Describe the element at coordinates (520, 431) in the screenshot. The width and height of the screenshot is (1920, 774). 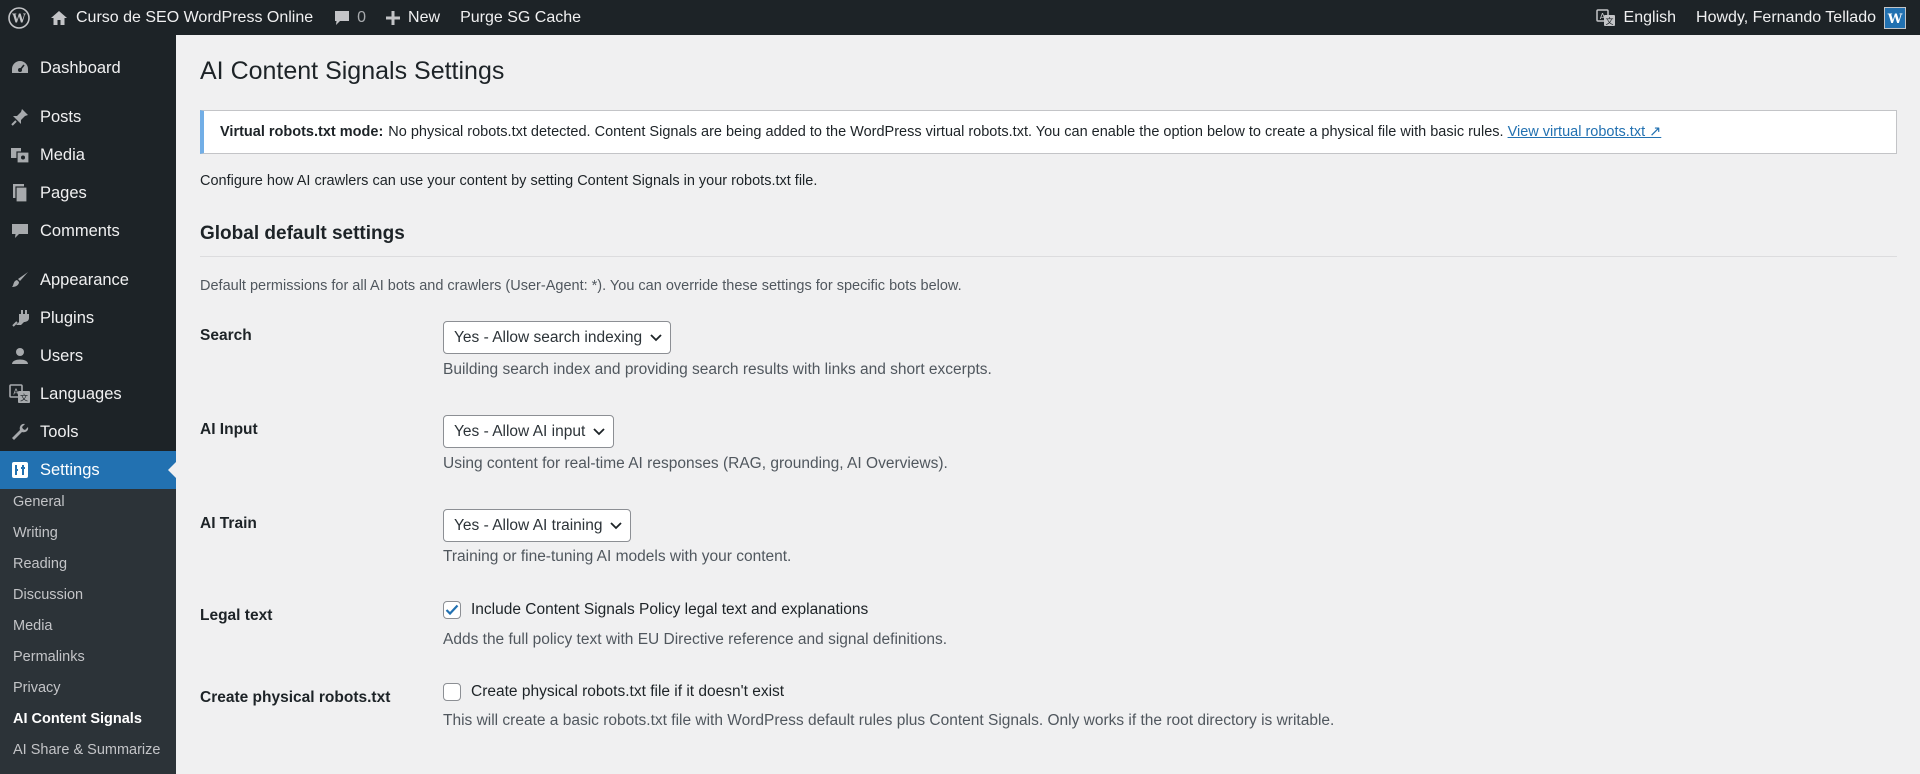
I see `ai-input-select-value: Yes - Allow AI input` at that location.